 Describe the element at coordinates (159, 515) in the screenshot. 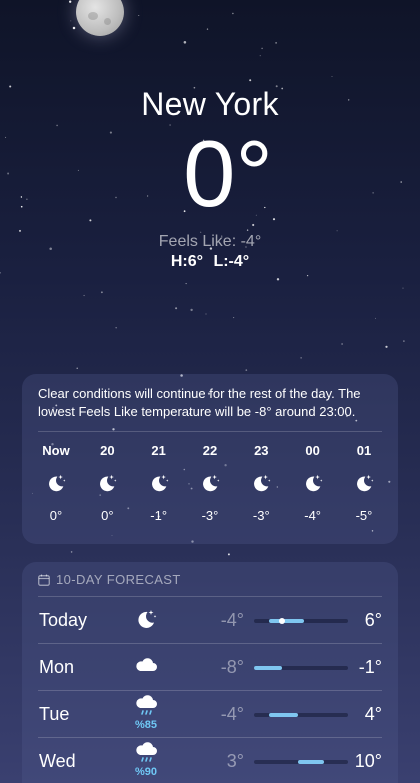

I see `hour-temp: -1°` at that location.